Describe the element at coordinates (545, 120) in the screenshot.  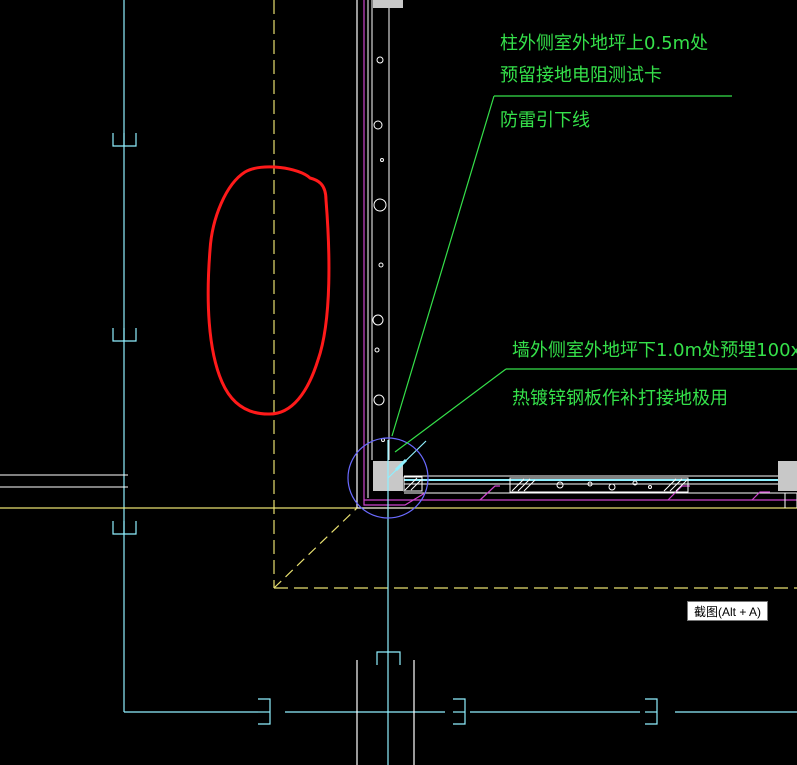
I see `column-note-line3: 防雷引下线` at that location.